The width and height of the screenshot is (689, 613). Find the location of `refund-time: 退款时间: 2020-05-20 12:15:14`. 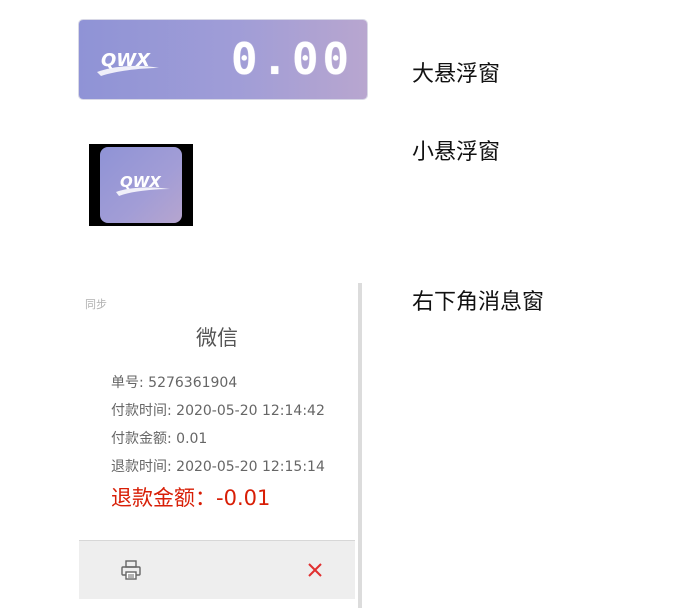

refund-time: 退款时间: 2020-05-20 12:15:14 is located at coordinates (218, 467).